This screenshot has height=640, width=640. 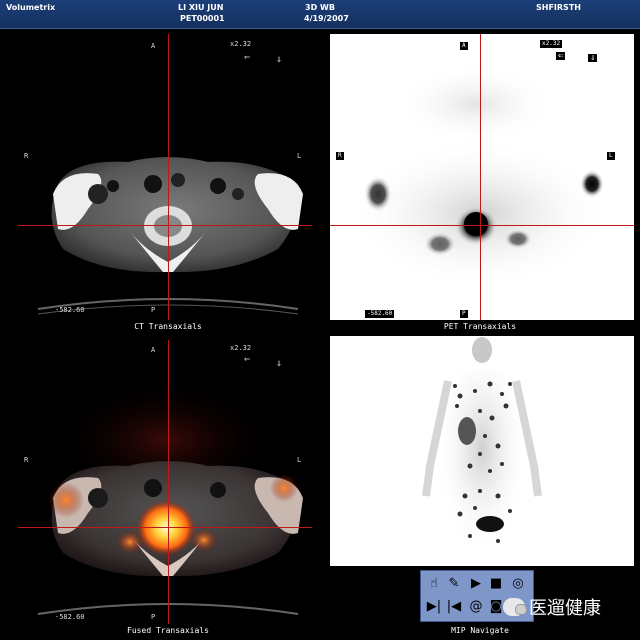 I want to click on pen-icon: ✎, so click(x=454, y=583).